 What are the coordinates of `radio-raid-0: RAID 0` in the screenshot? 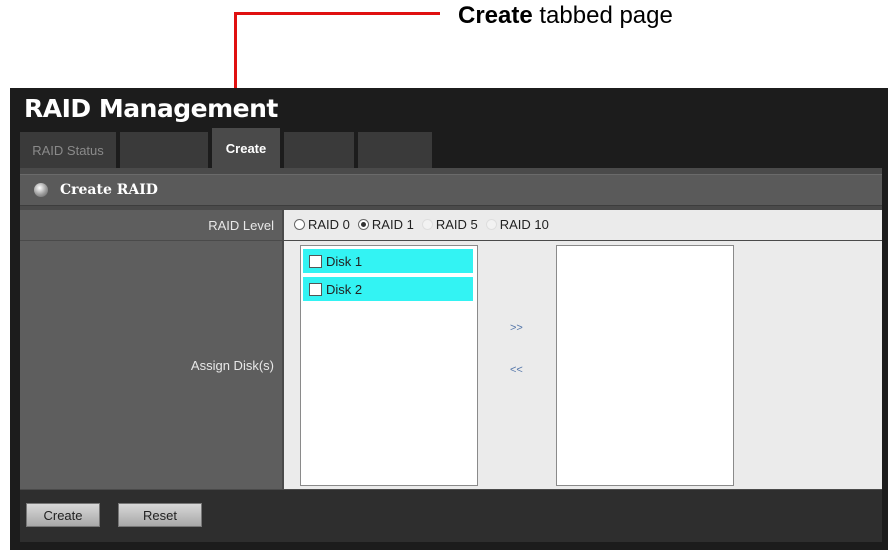 It's located at (322, 224).